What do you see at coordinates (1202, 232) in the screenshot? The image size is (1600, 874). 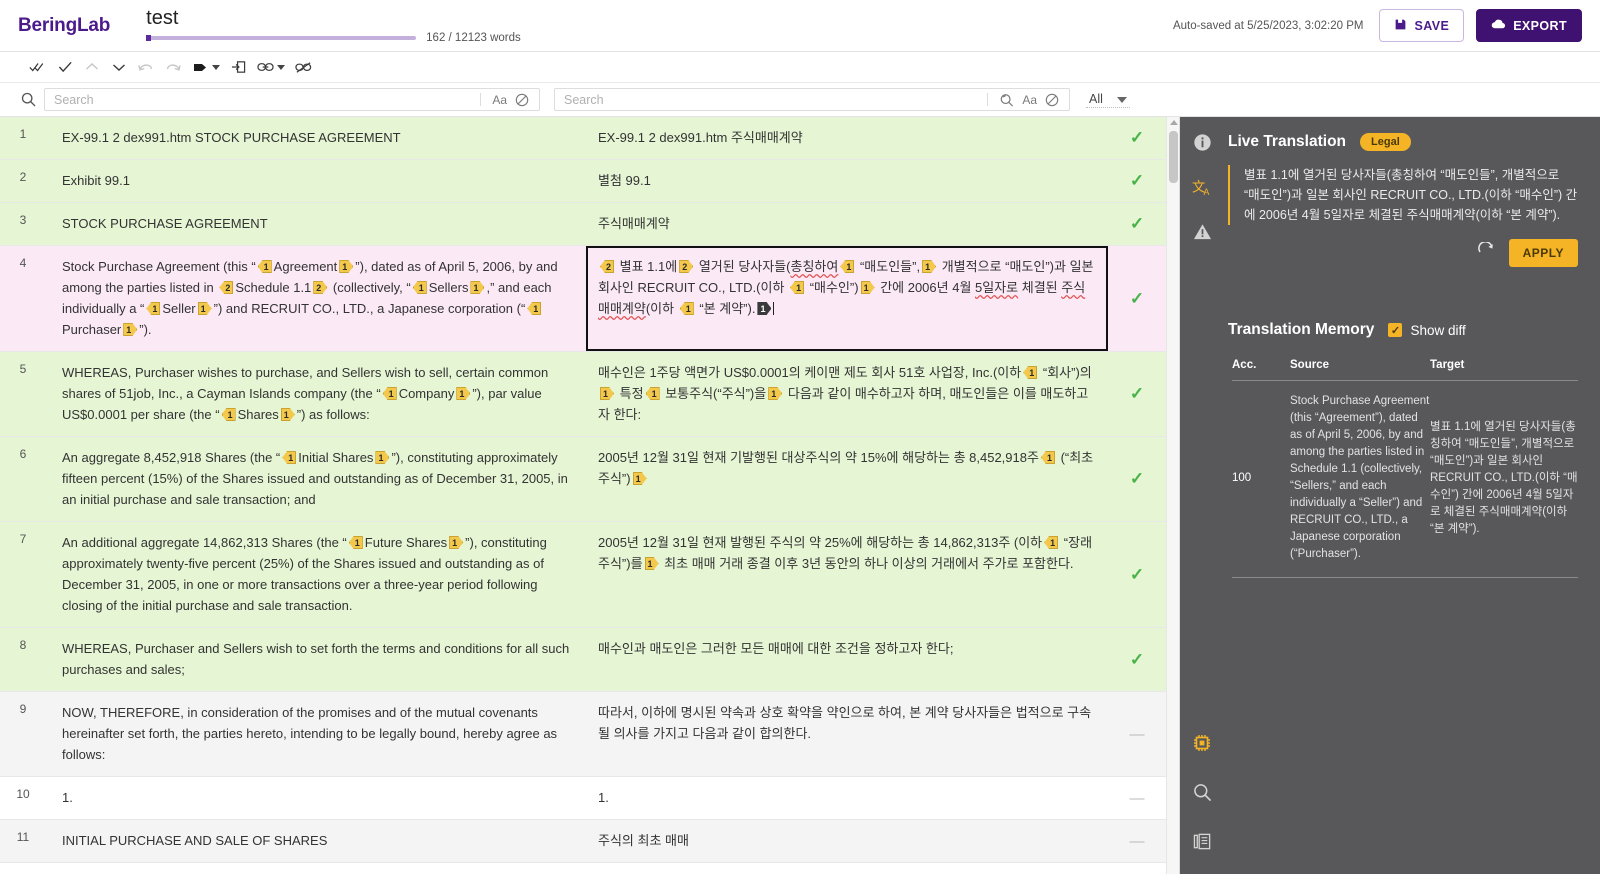 I see `warning-icon` at bounding box center [1202, 232].